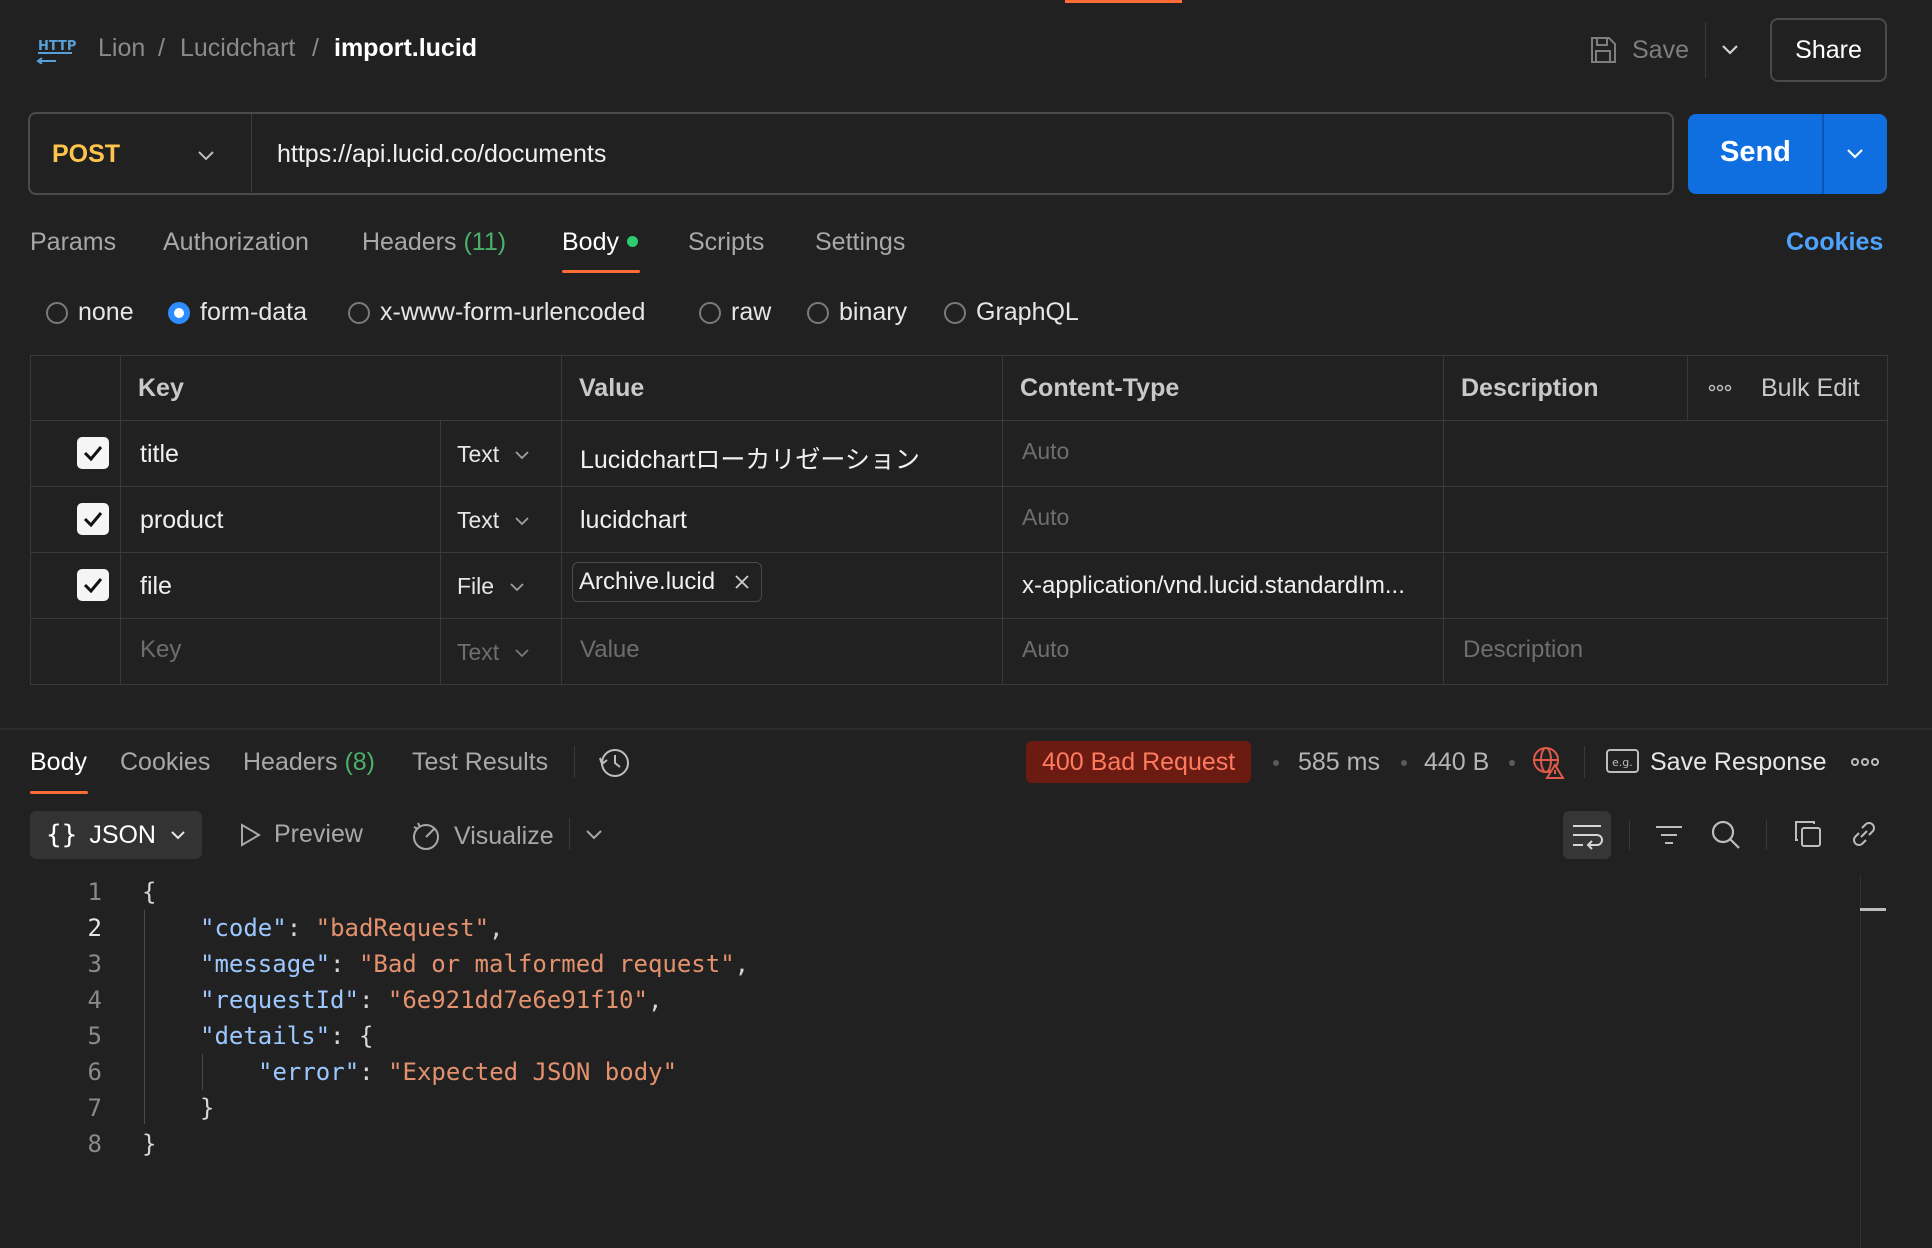 The image size is (1932, 1248). What do you see at coordinates (647, 581) in the screenshot?
I see `file-name: Archive.lucid` at bounding box center [647, 581].